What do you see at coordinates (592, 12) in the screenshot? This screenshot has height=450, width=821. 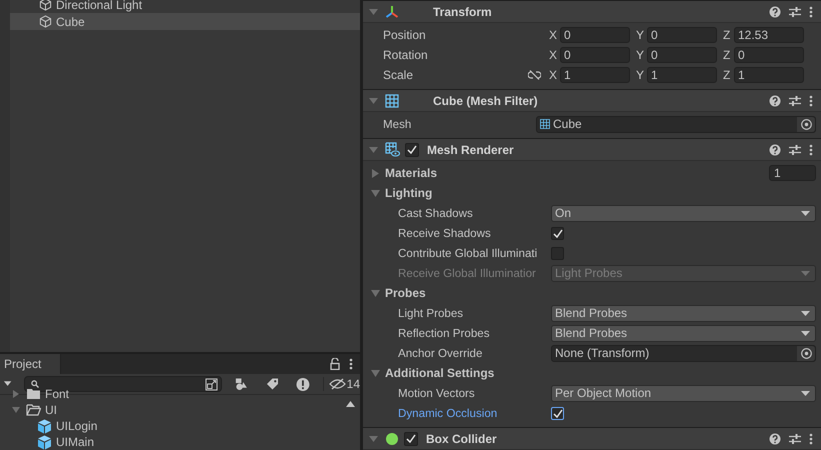 I see `component-header: Transform` at bounding box center [592, 12].